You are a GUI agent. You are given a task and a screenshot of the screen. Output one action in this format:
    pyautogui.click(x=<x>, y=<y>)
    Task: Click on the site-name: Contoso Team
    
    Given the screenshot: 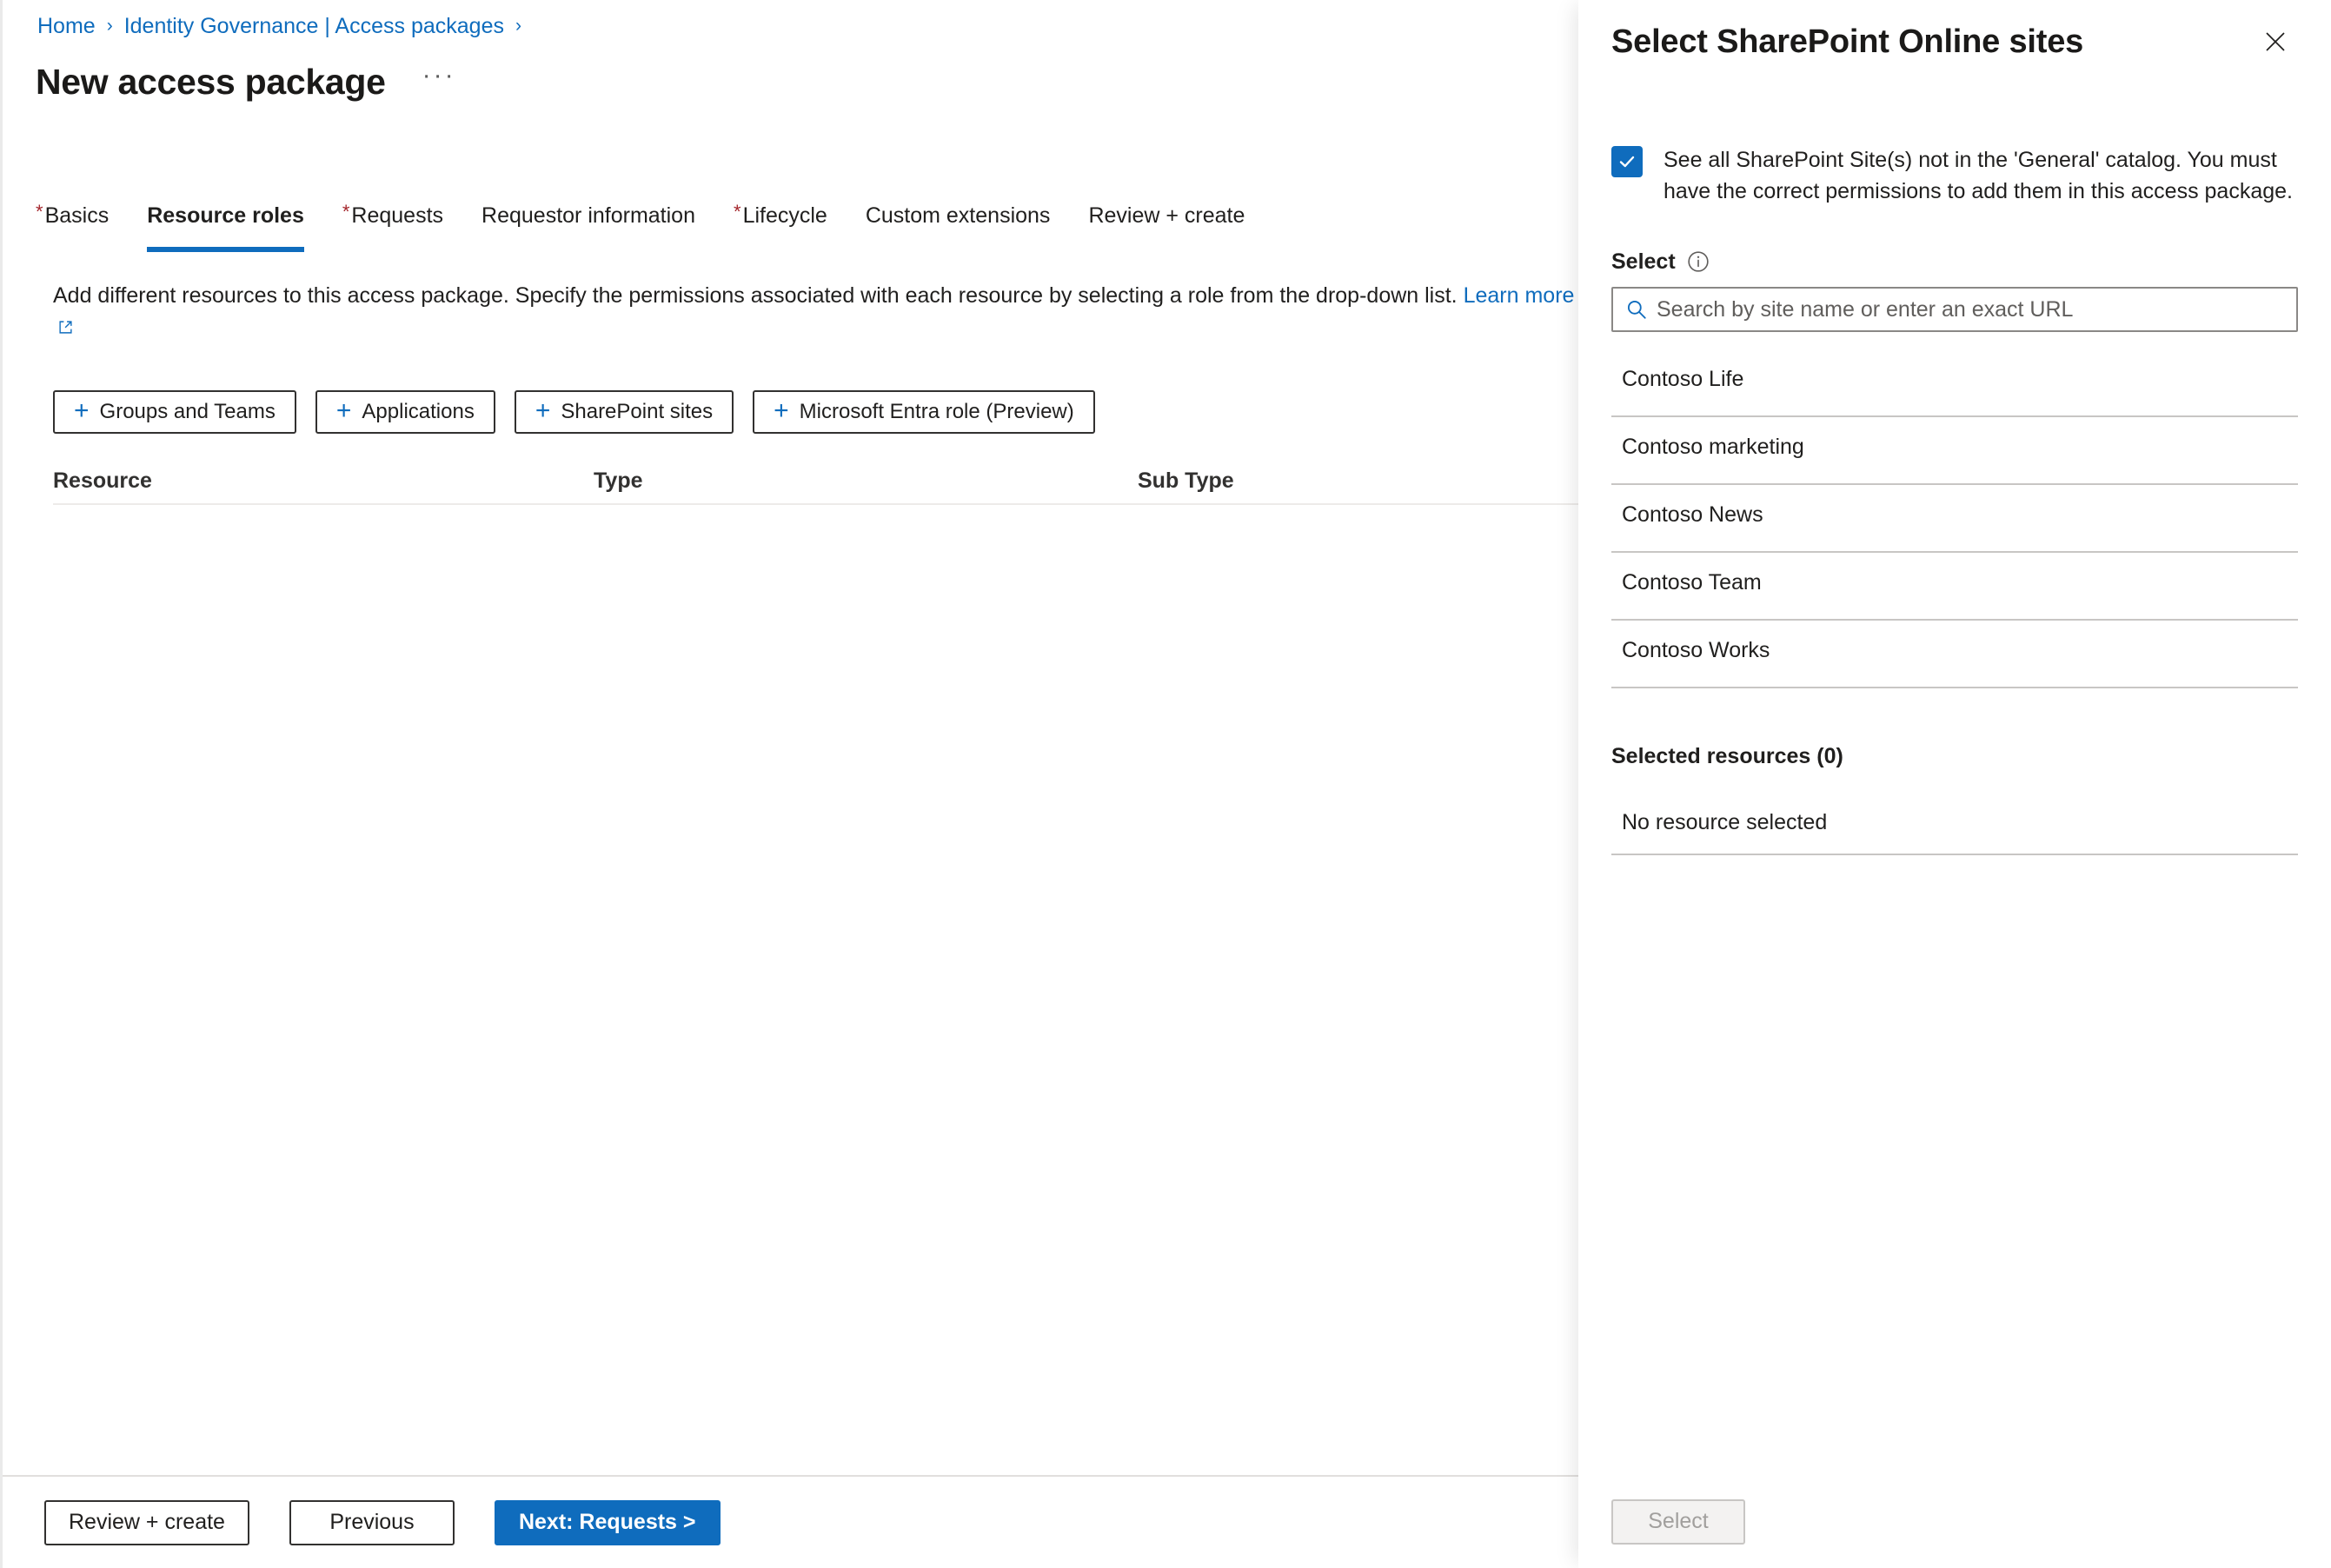 What is the action you would take?
    pyautogui.click(x=1692, y=582)
    